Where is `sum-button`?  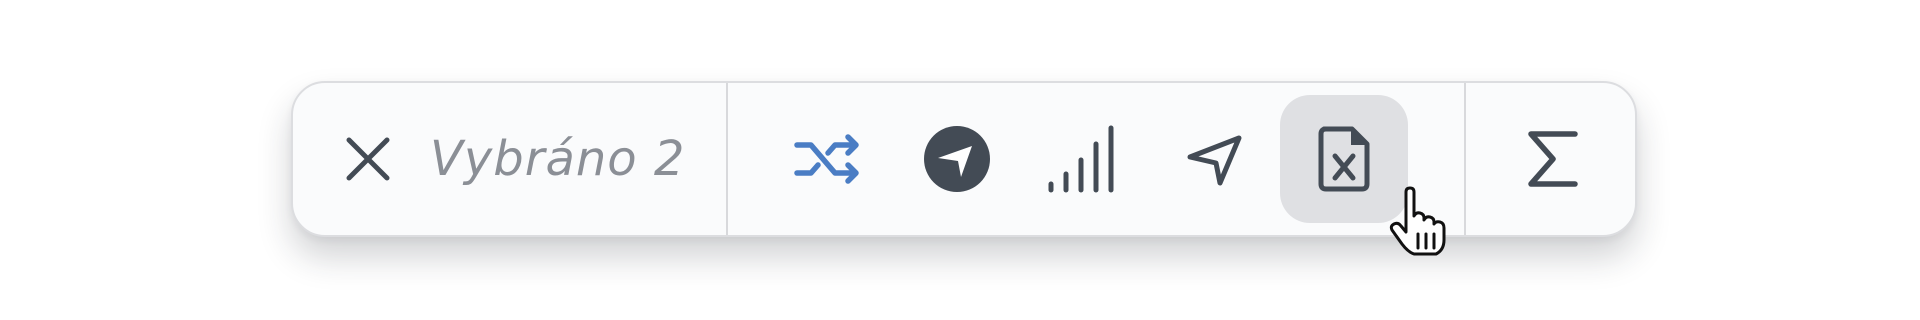 sum-button is located at coordinates (1551, 159).